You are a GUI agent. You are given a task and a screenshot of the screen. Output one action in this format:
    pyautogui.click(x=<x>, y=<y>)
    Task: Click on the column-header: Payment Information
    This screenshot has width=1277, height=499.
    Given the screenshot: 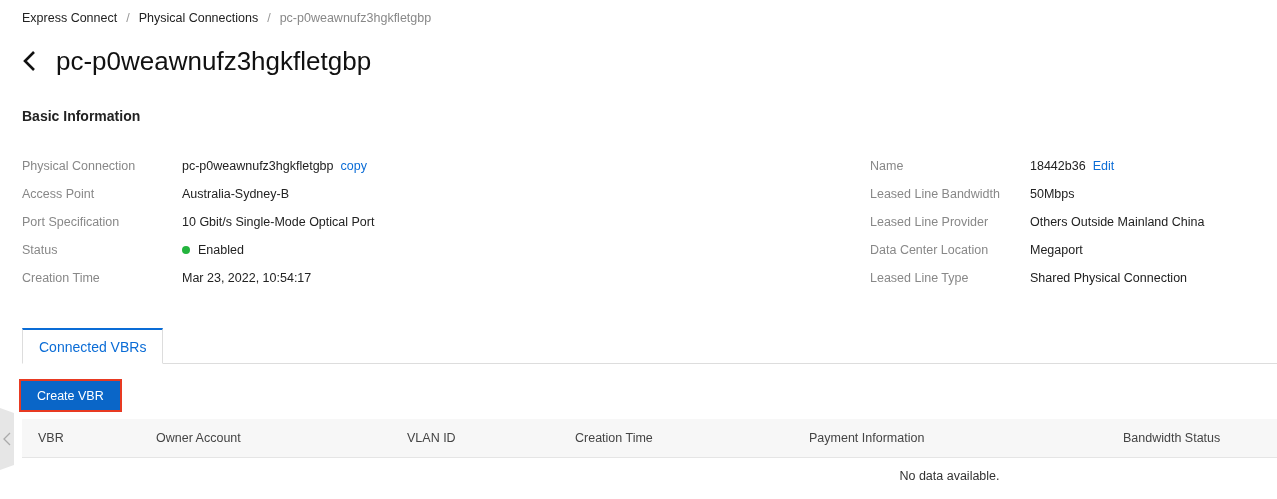 What is the action you would take?
    pyautogui.click(x=867, y=438)
    